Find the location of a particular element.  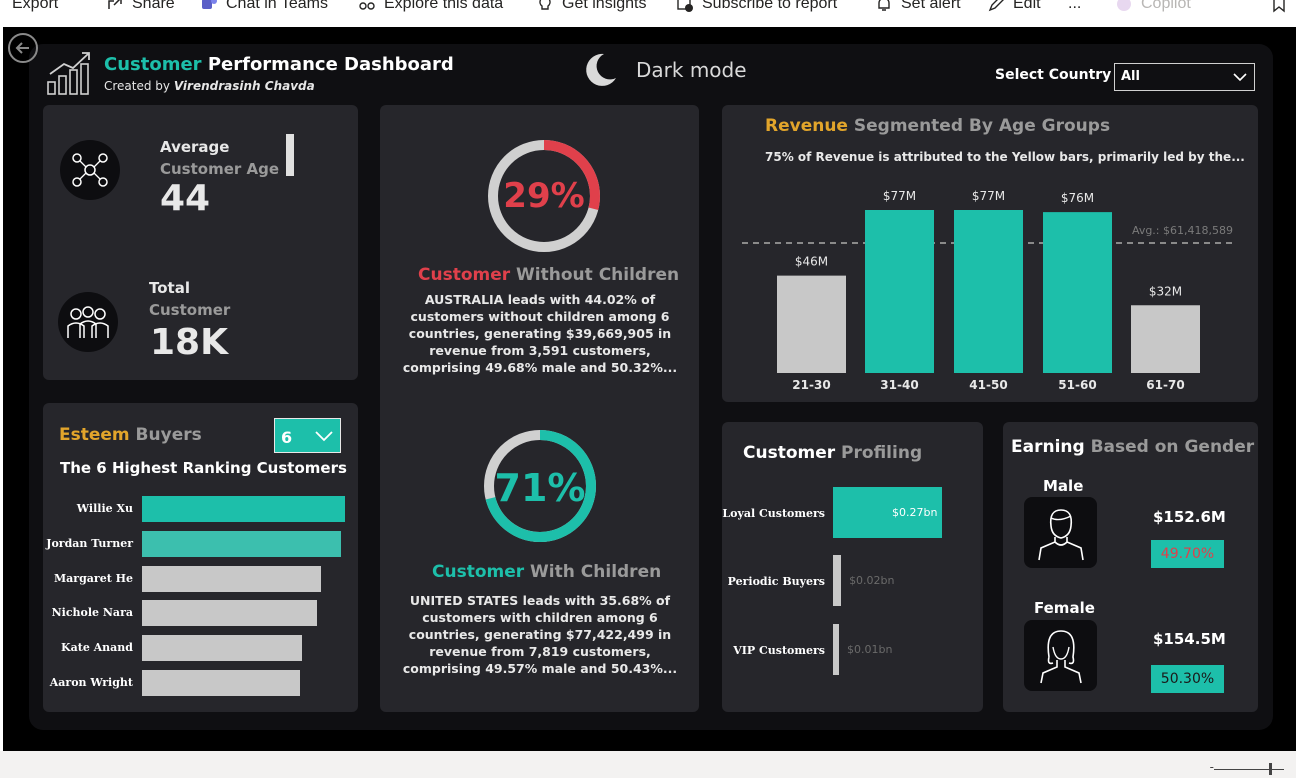

average-reference-label: Avg.: $61,418,589 is located at coordinates (1182, 230).